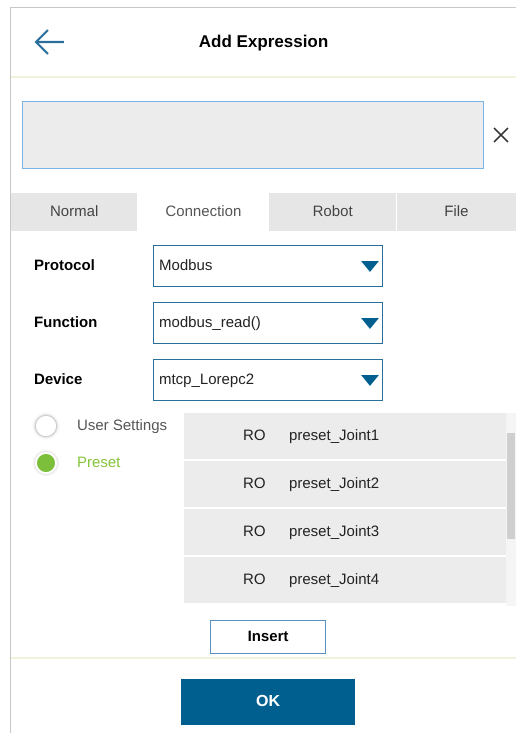 The height and width of the screenshot is (733, 516). What do you see at coordinates (268, 266) in the screenshot?
I see `dropdown: Modbus` at bounding box center [268, 266].